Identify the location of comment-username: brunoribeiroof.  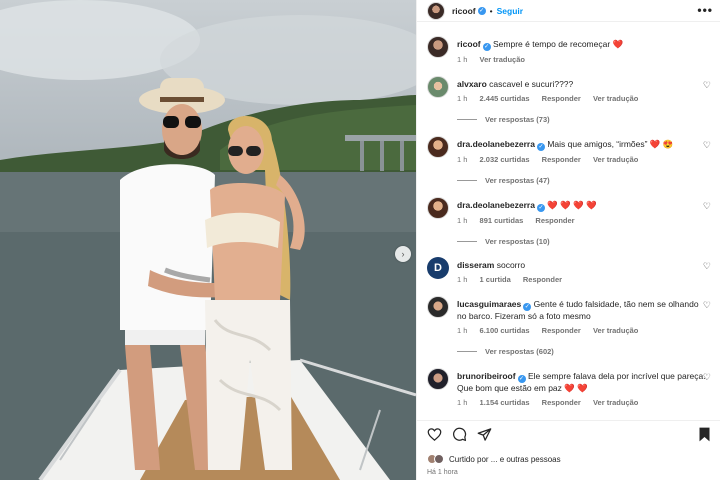
(486, 376).